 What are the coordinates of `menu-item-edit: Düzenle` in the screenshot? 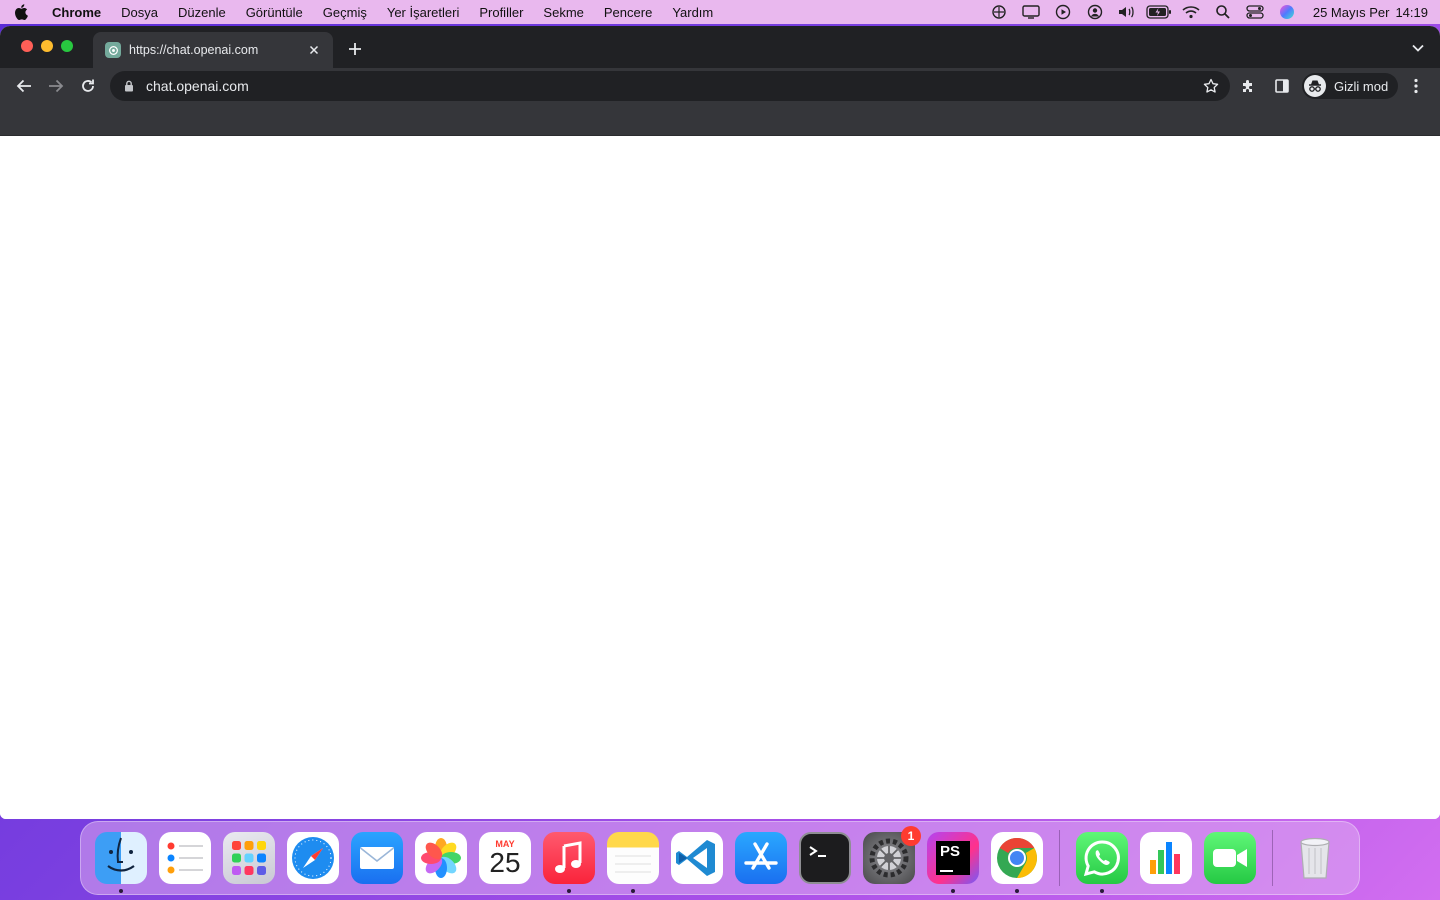 It's located at (202, 12).